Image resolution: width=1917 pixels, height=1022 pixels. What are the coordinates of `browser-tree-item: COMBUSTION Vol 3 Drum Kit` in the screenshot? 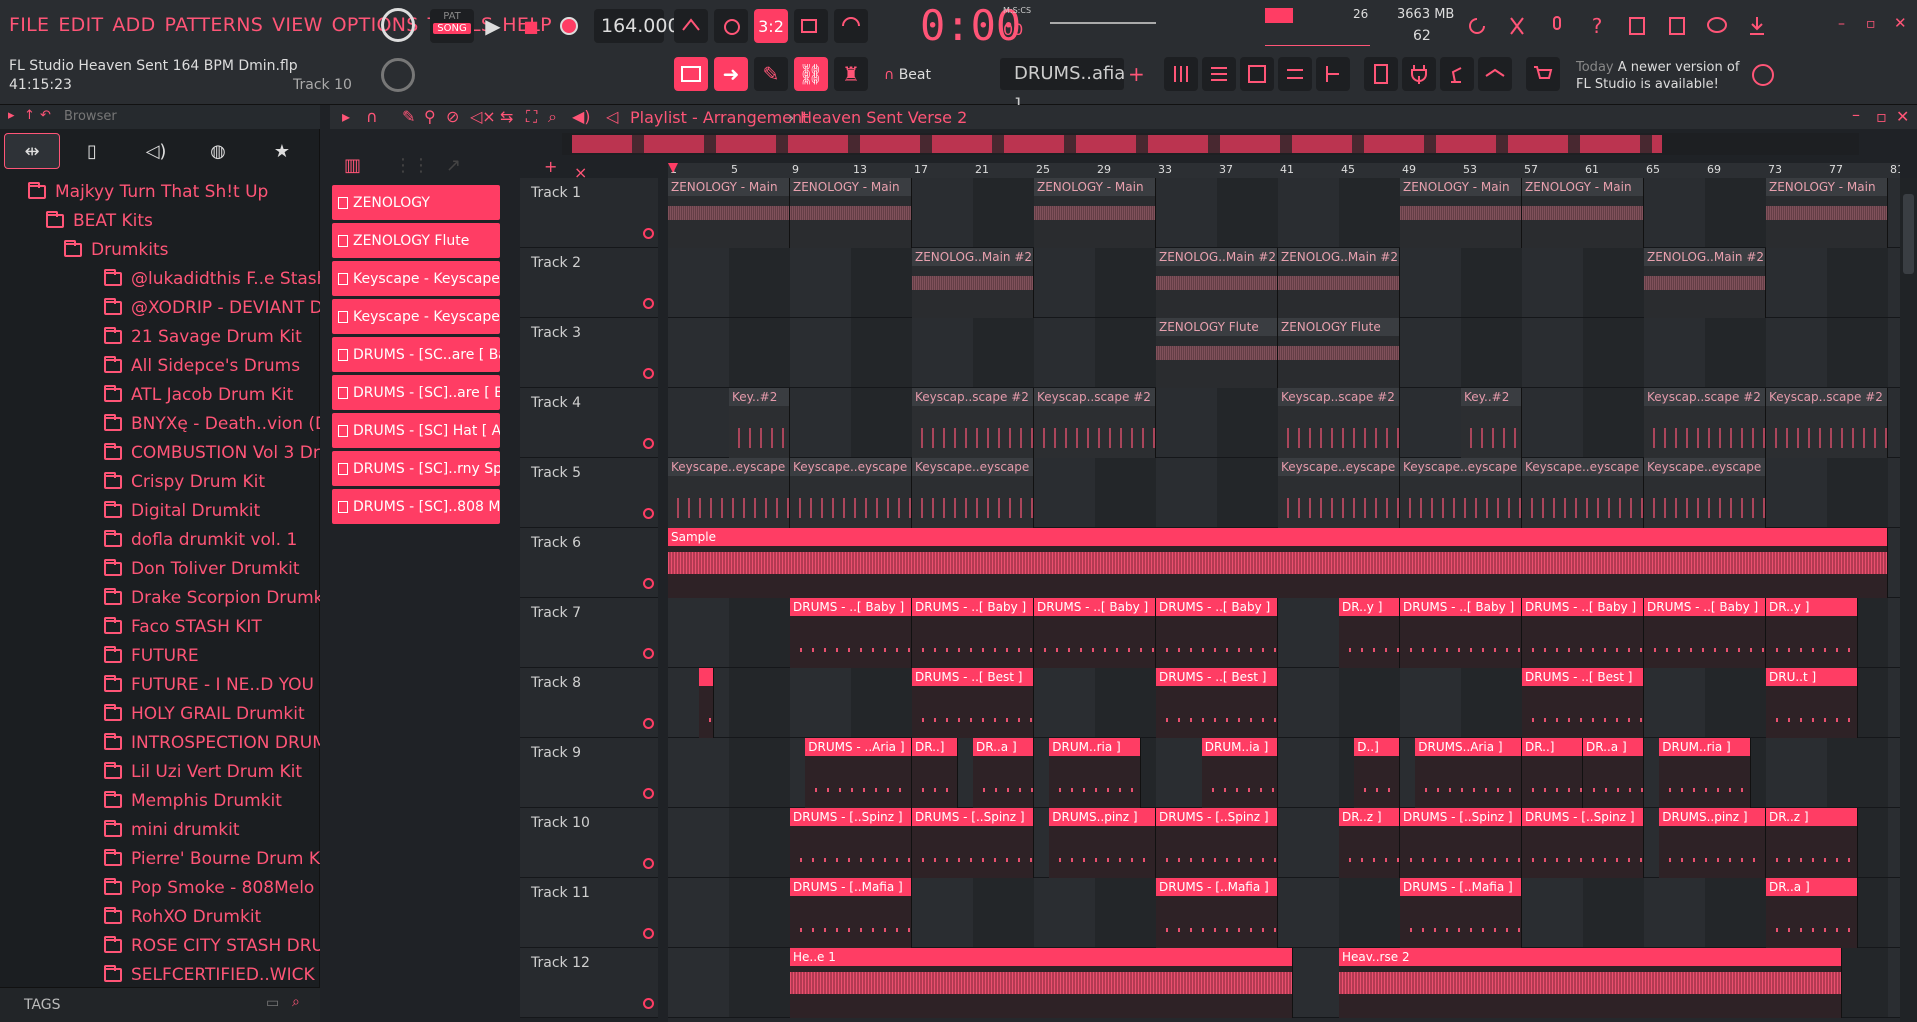 It's located at (212, 452).